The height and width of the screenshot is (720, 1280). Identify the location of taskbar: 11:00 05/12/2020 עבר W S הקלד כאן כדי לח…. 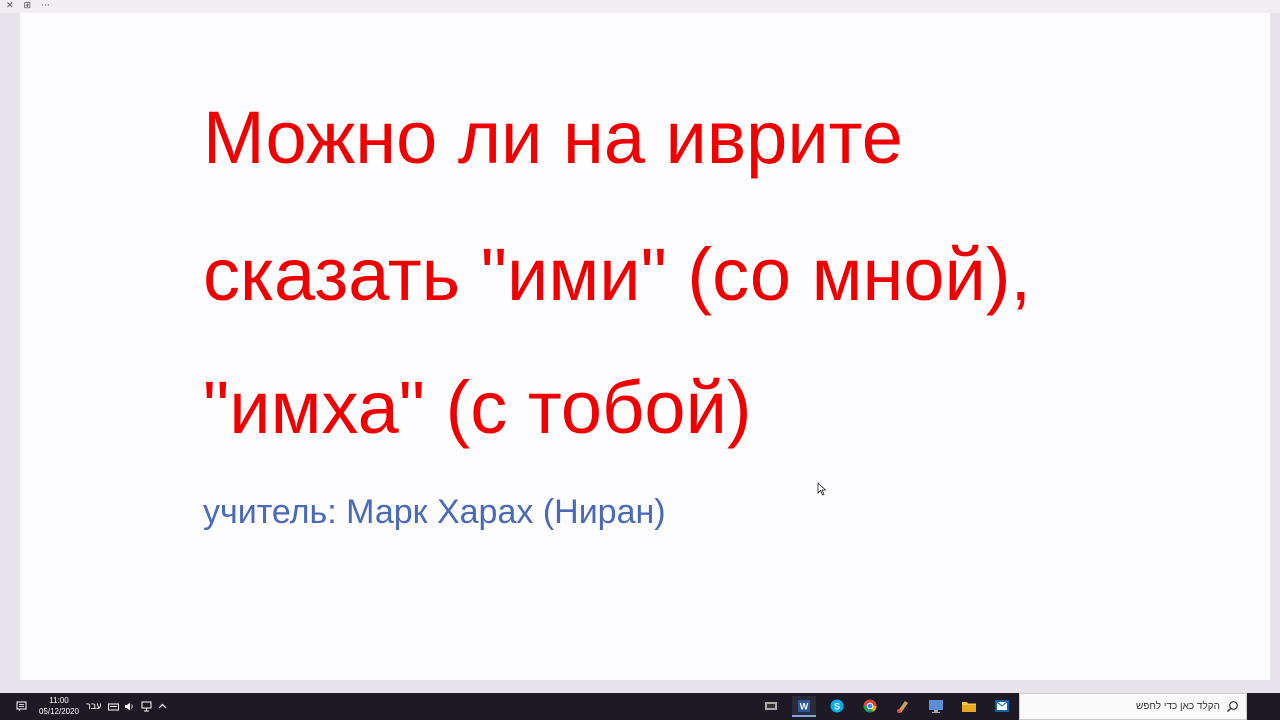
(640, 706).